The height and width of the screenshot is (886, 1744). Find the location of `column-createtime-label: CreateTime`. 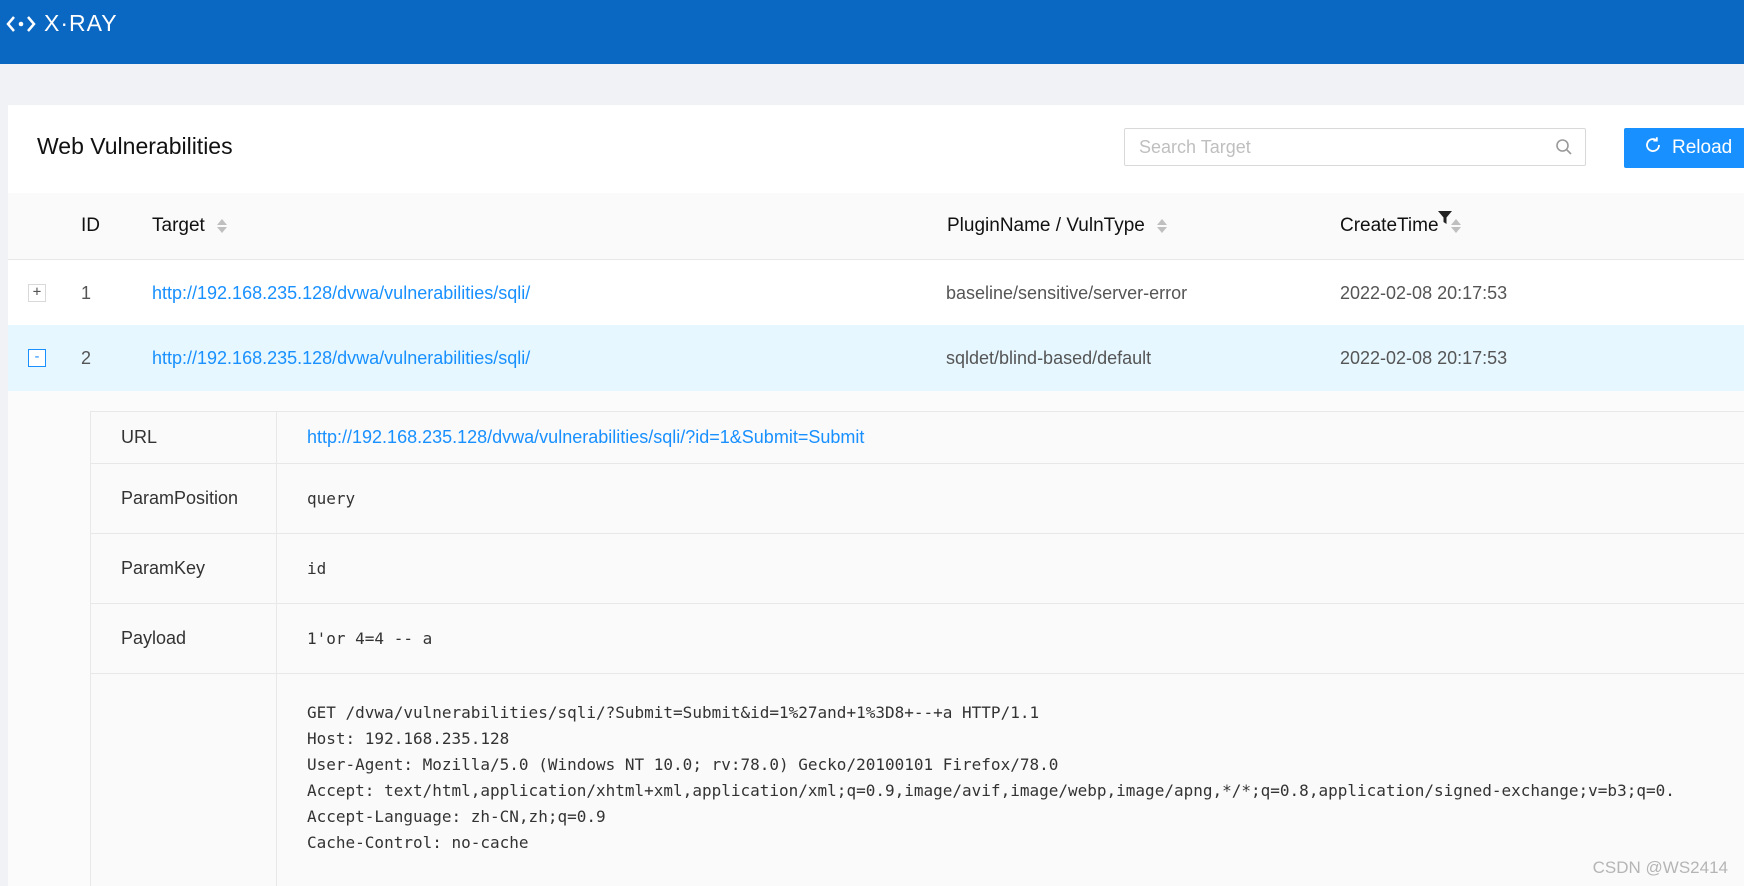

column-createtime-label: CreateTime is located at coordinates (1389, 225).